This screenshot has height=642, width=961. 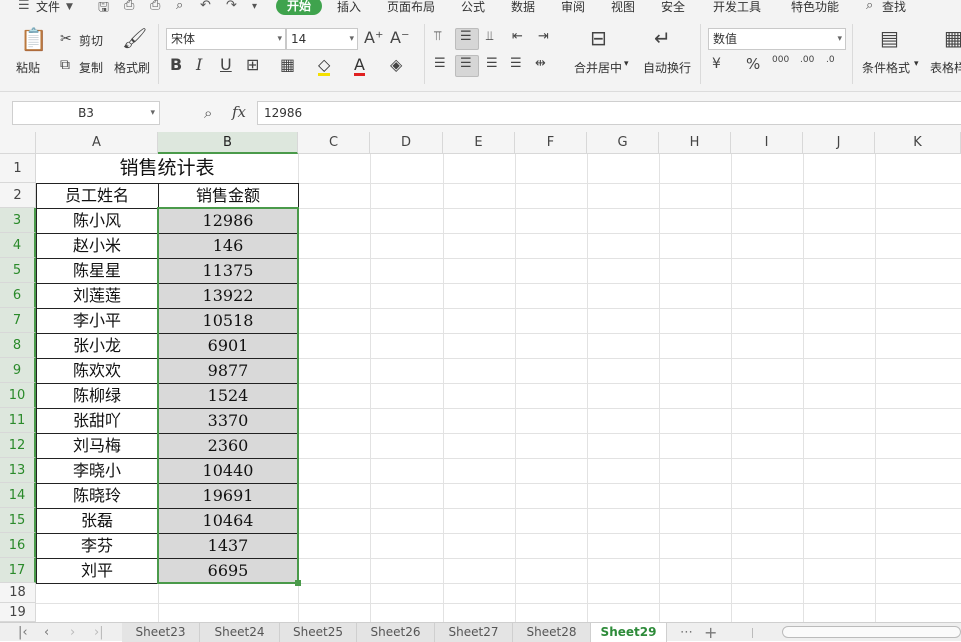 What do you see at coordinates (523, 7) in the screenshot?
I see `tab-data: 数据` at bounding box center [523, 7].